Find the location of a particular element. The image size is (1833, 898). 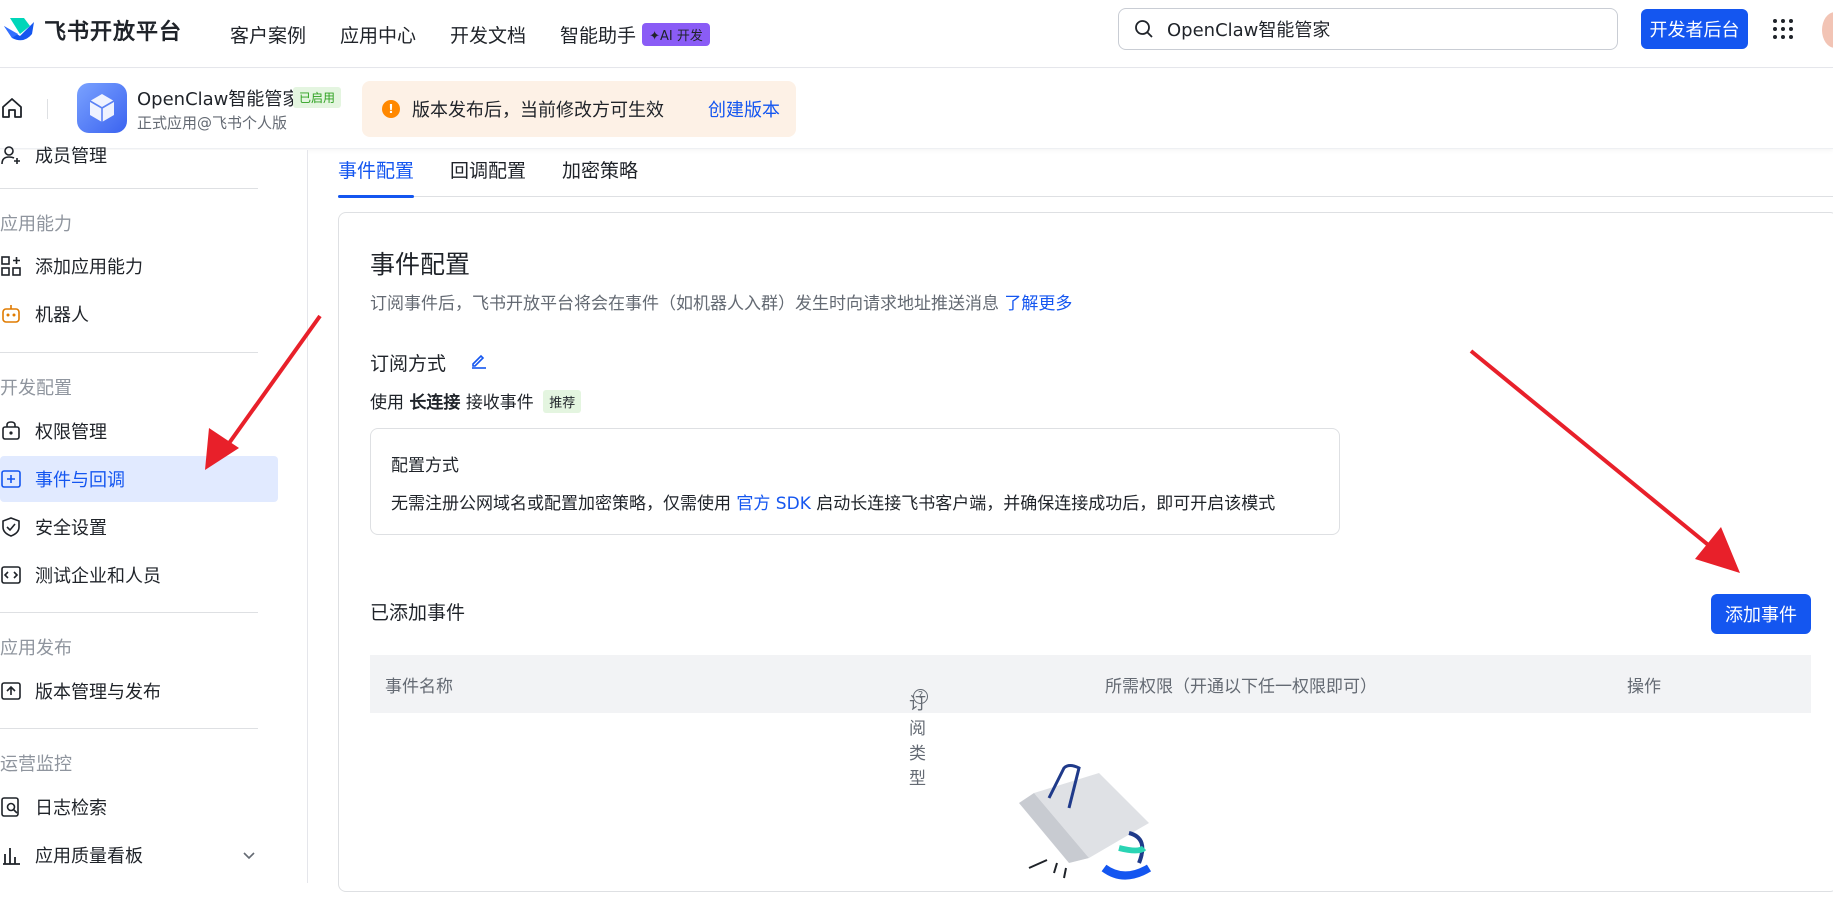

subscribe-heading: 订阅方式 is located at coordinates (408, 364).